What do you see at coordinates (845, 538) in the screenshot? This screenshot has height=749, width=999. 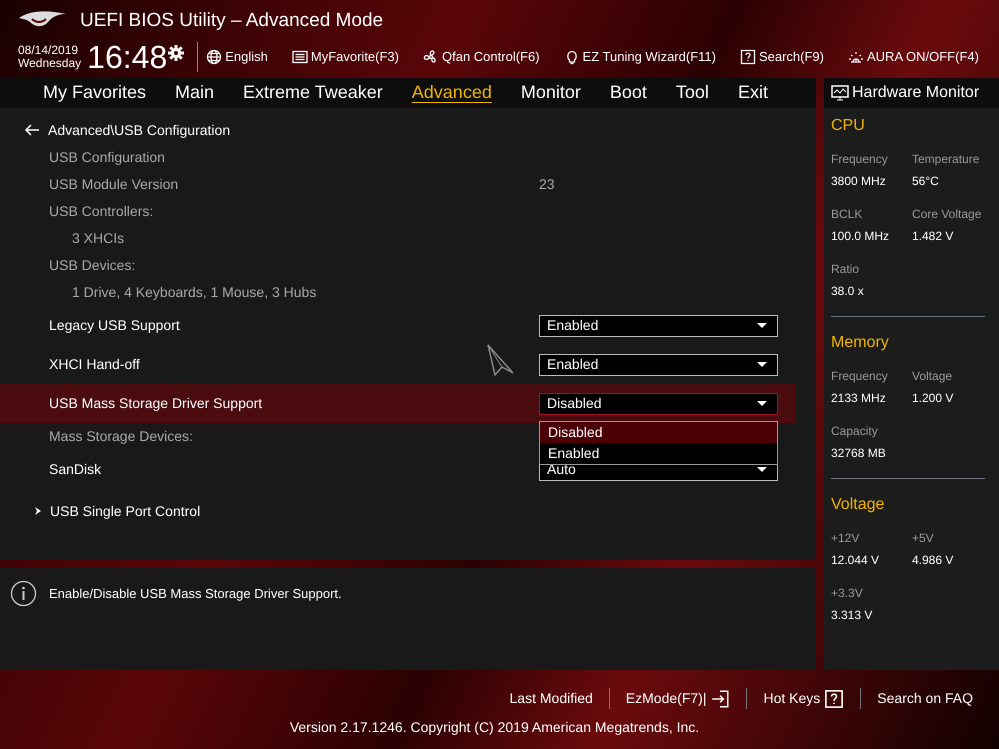 I see `stat-label: +12V` at bounding box center [845, 538].